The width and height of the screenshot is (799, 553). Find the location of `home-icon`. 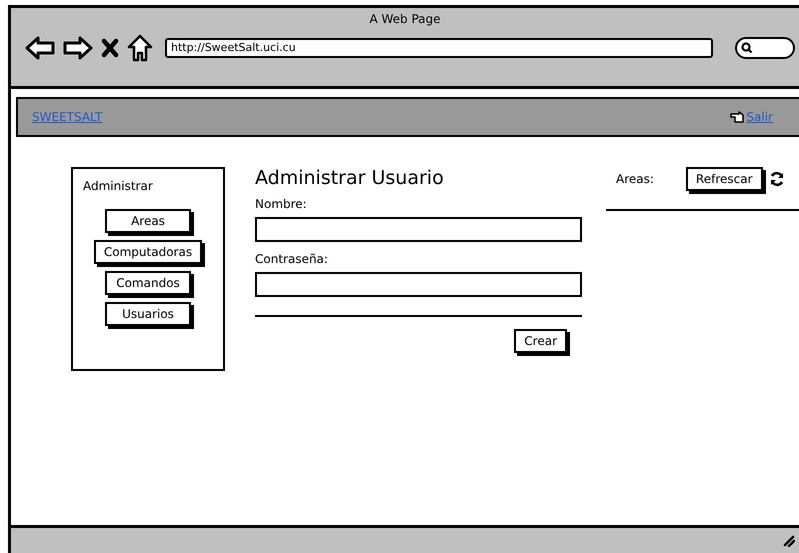

home-icon is located at coordinates (140, 48).